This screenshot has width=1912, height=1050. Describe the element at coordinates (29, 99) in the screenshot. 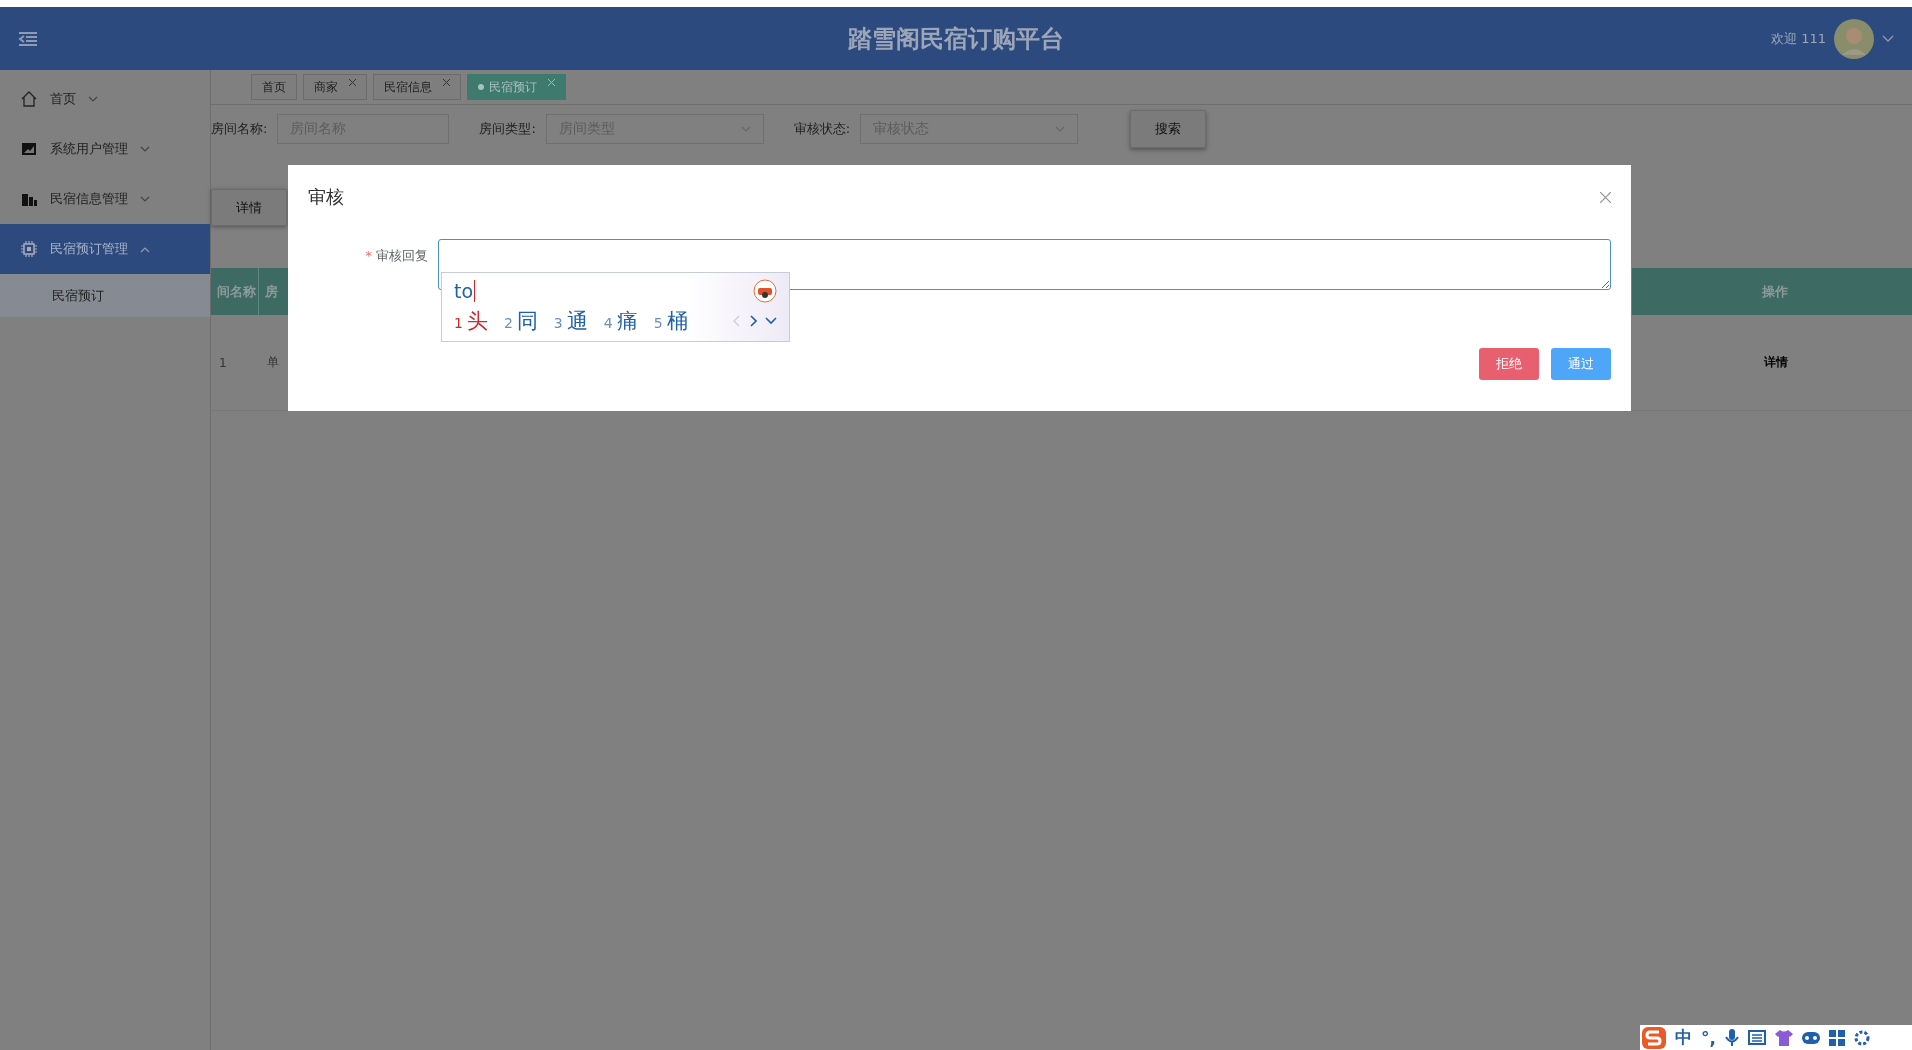

I see `home-icon` at that location.